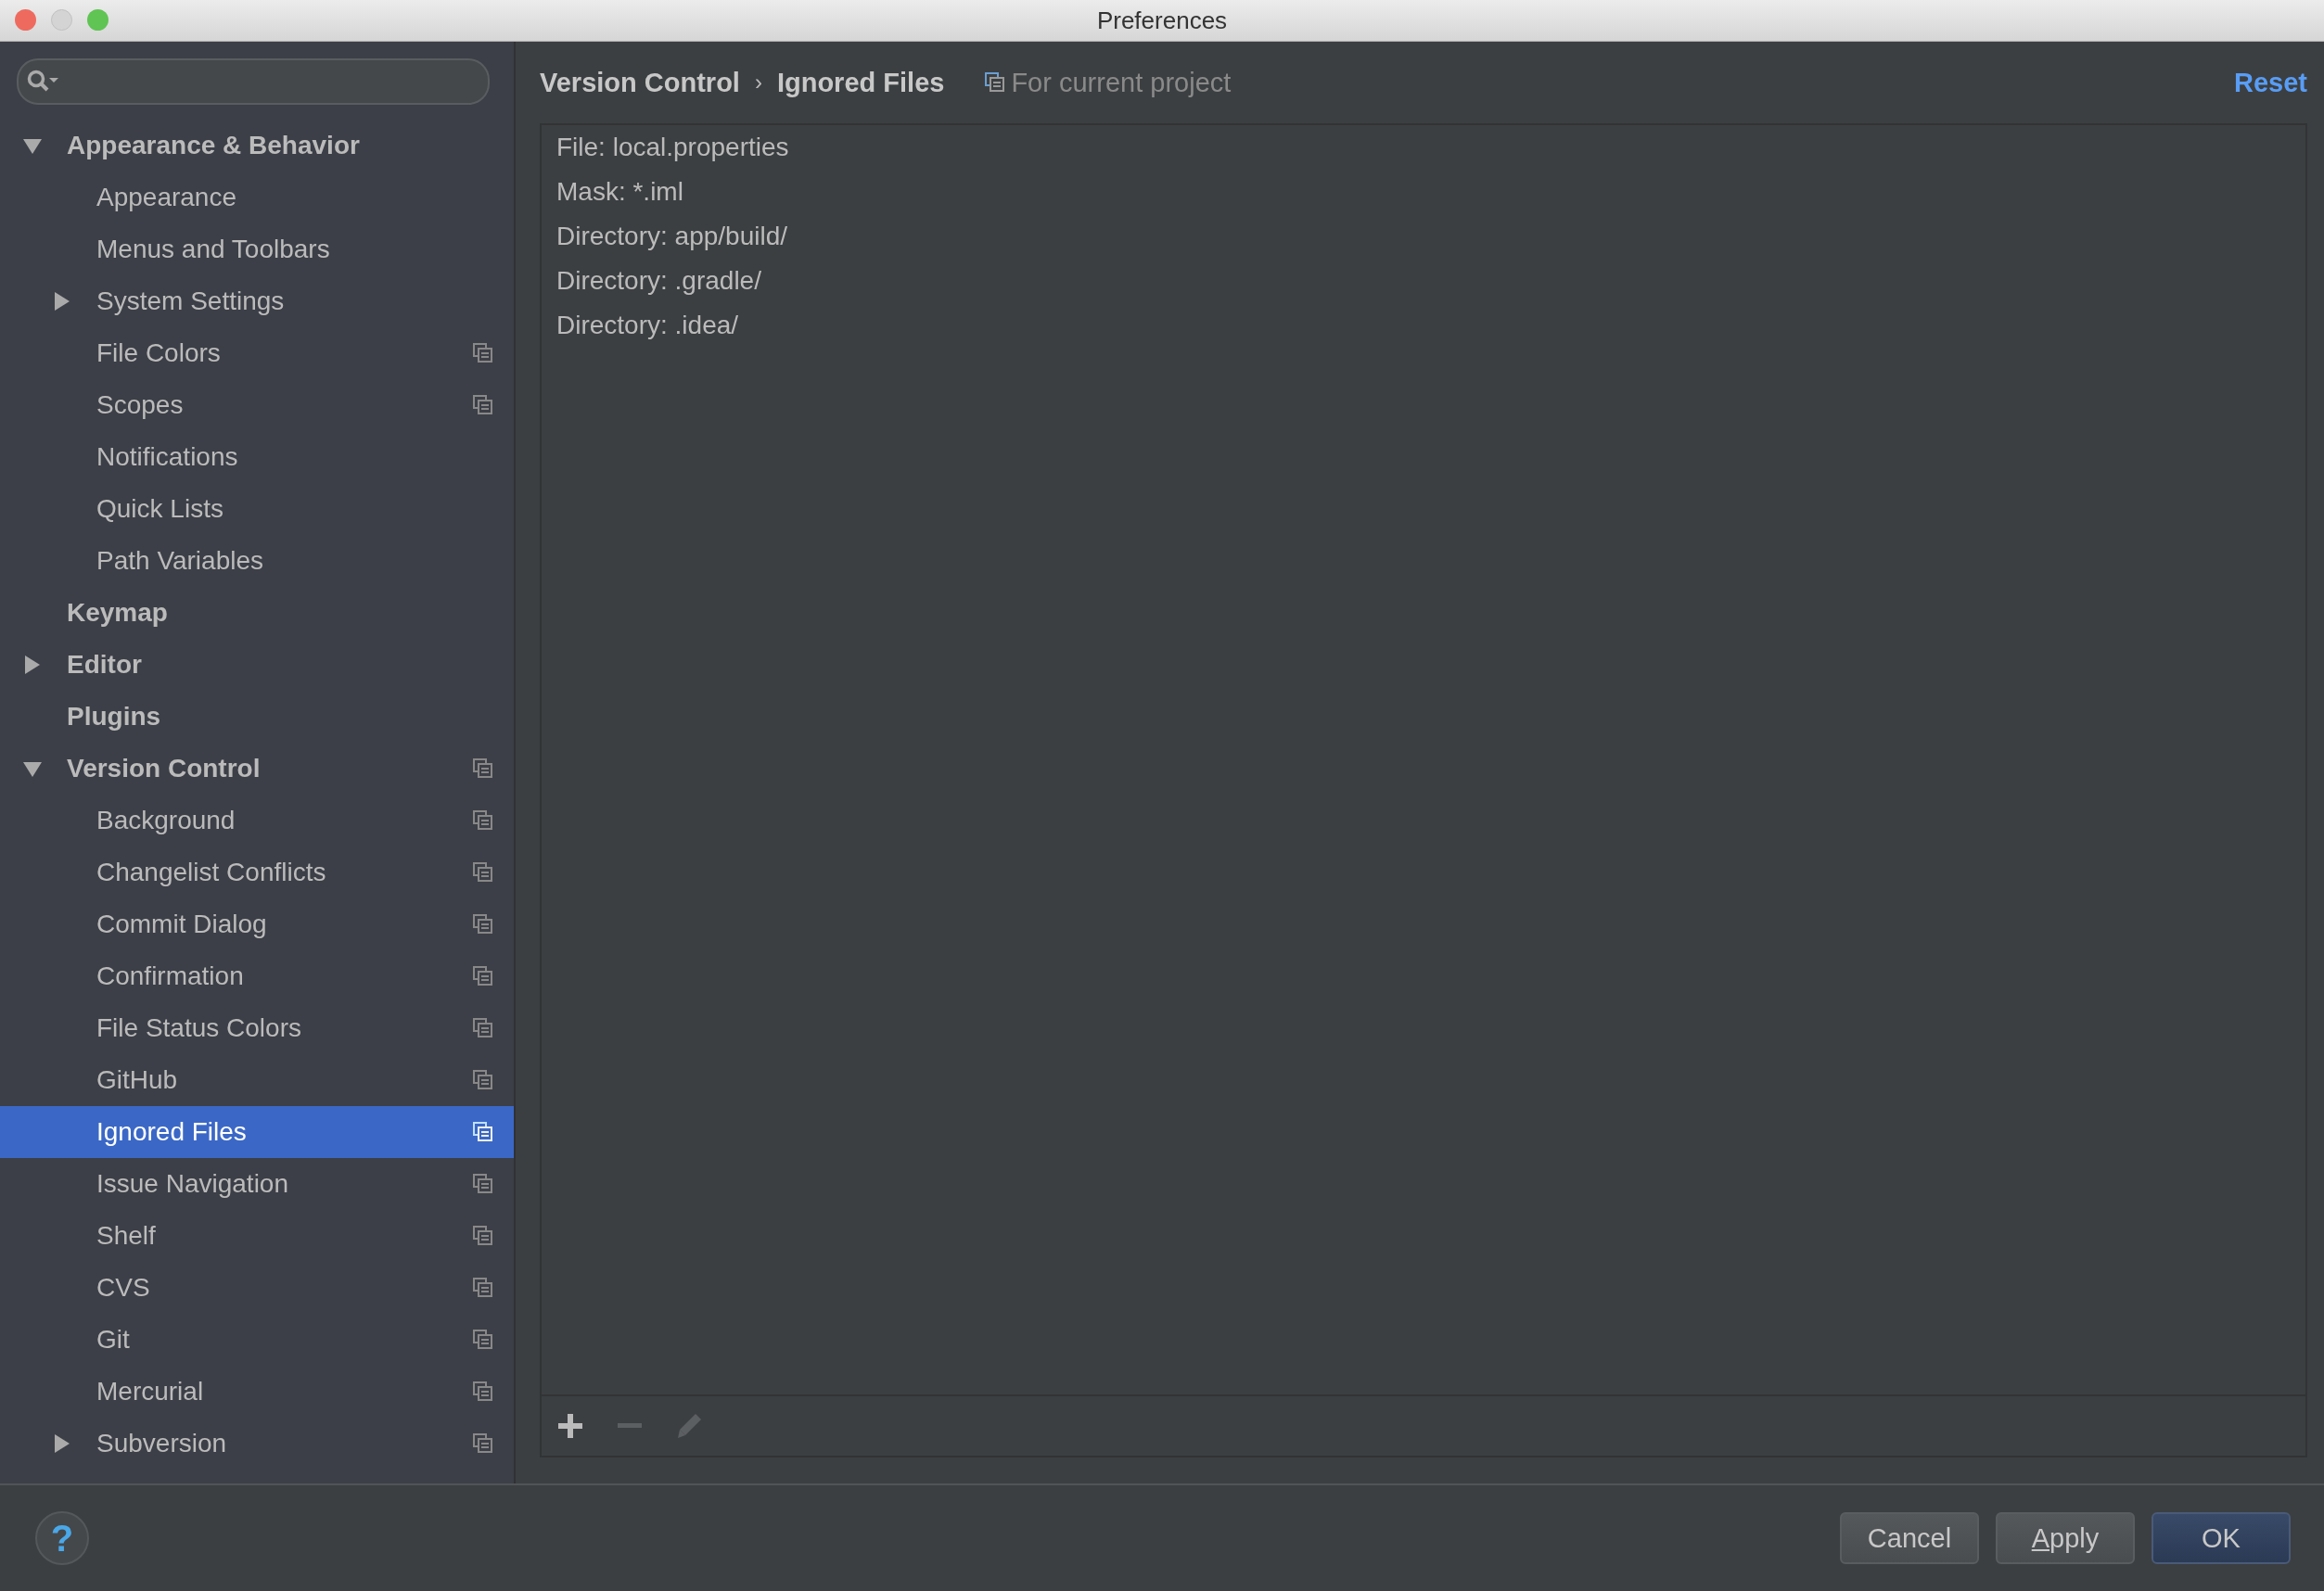 This screenshot has width=2324, height=1591. I want to click on list-item: Mask: *.iml, so click(1424, 192).